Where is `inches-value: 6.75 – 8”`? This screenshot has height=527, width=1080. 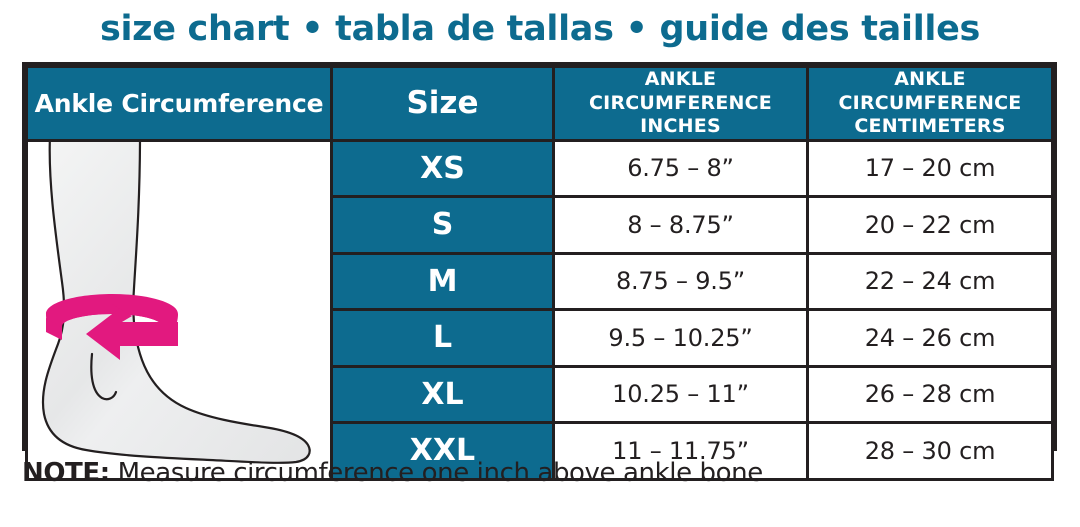 inches-value: 6.75 – 8” is located at coordinates (680, 168).